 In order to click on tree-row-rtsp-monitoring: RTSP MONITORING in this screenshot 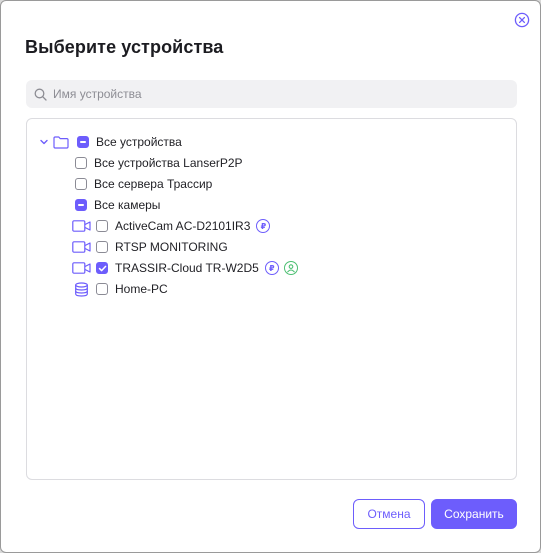, I will do `click(150, 247)`.